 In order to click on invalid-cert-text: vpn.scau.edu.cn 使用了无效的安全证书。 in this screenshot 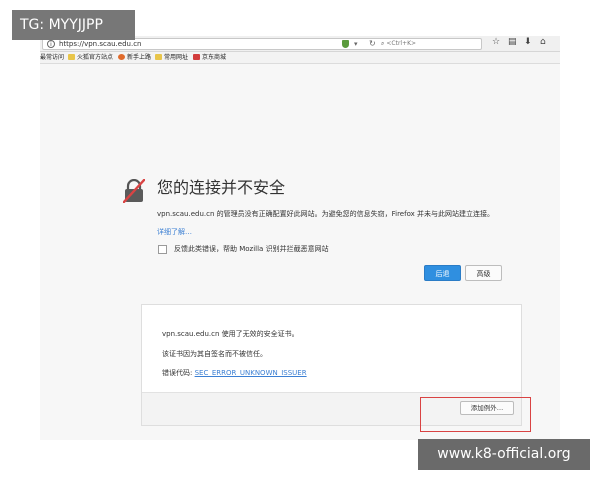, I will do `click(230, 334)`.